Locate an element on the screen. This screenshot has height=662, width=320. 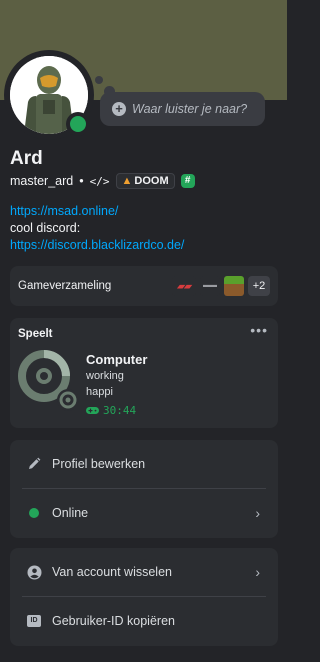
menu-item-label: Gebruiker-ID kopiëren is located at coordinates (113, 620).